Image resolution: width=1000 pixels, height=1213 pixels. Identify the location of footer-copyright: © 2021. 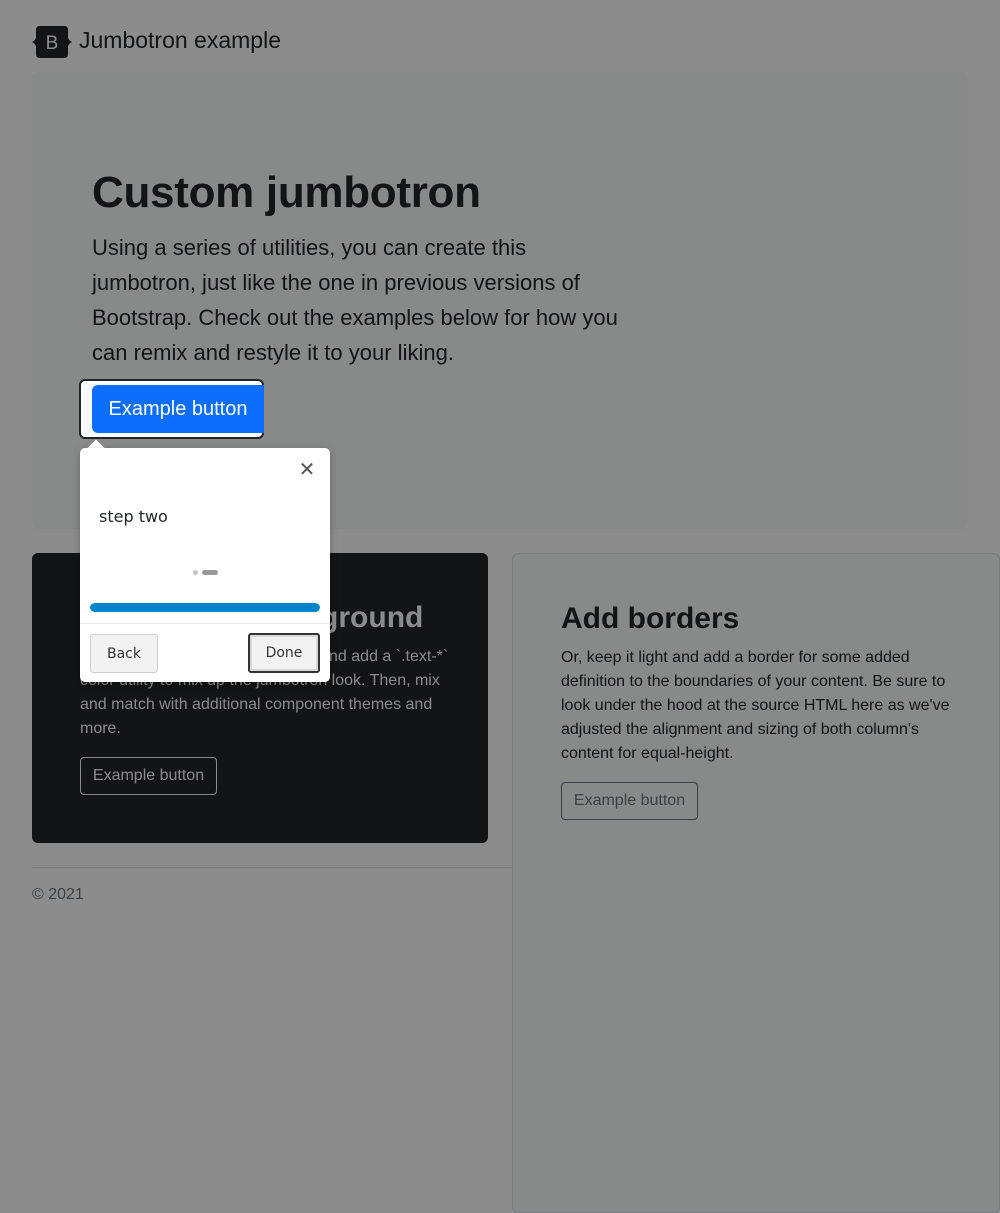
(58, 894).